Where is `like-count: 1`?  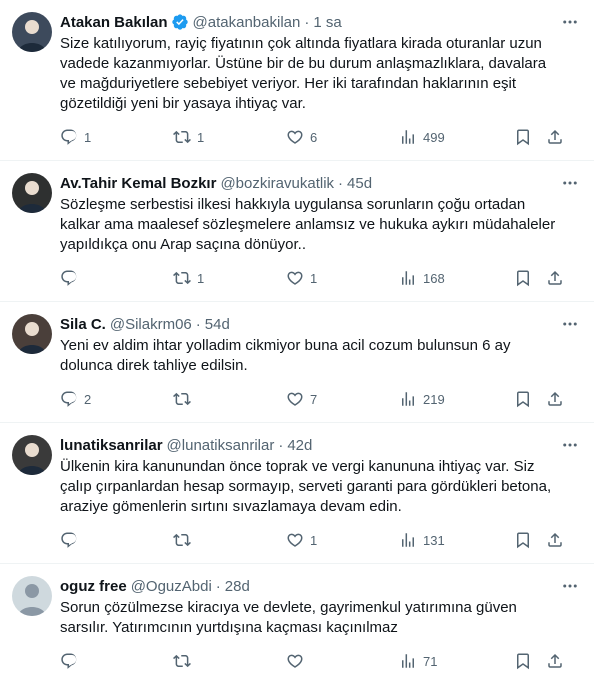 like-count: 1 is located at coordinates (314, 540).